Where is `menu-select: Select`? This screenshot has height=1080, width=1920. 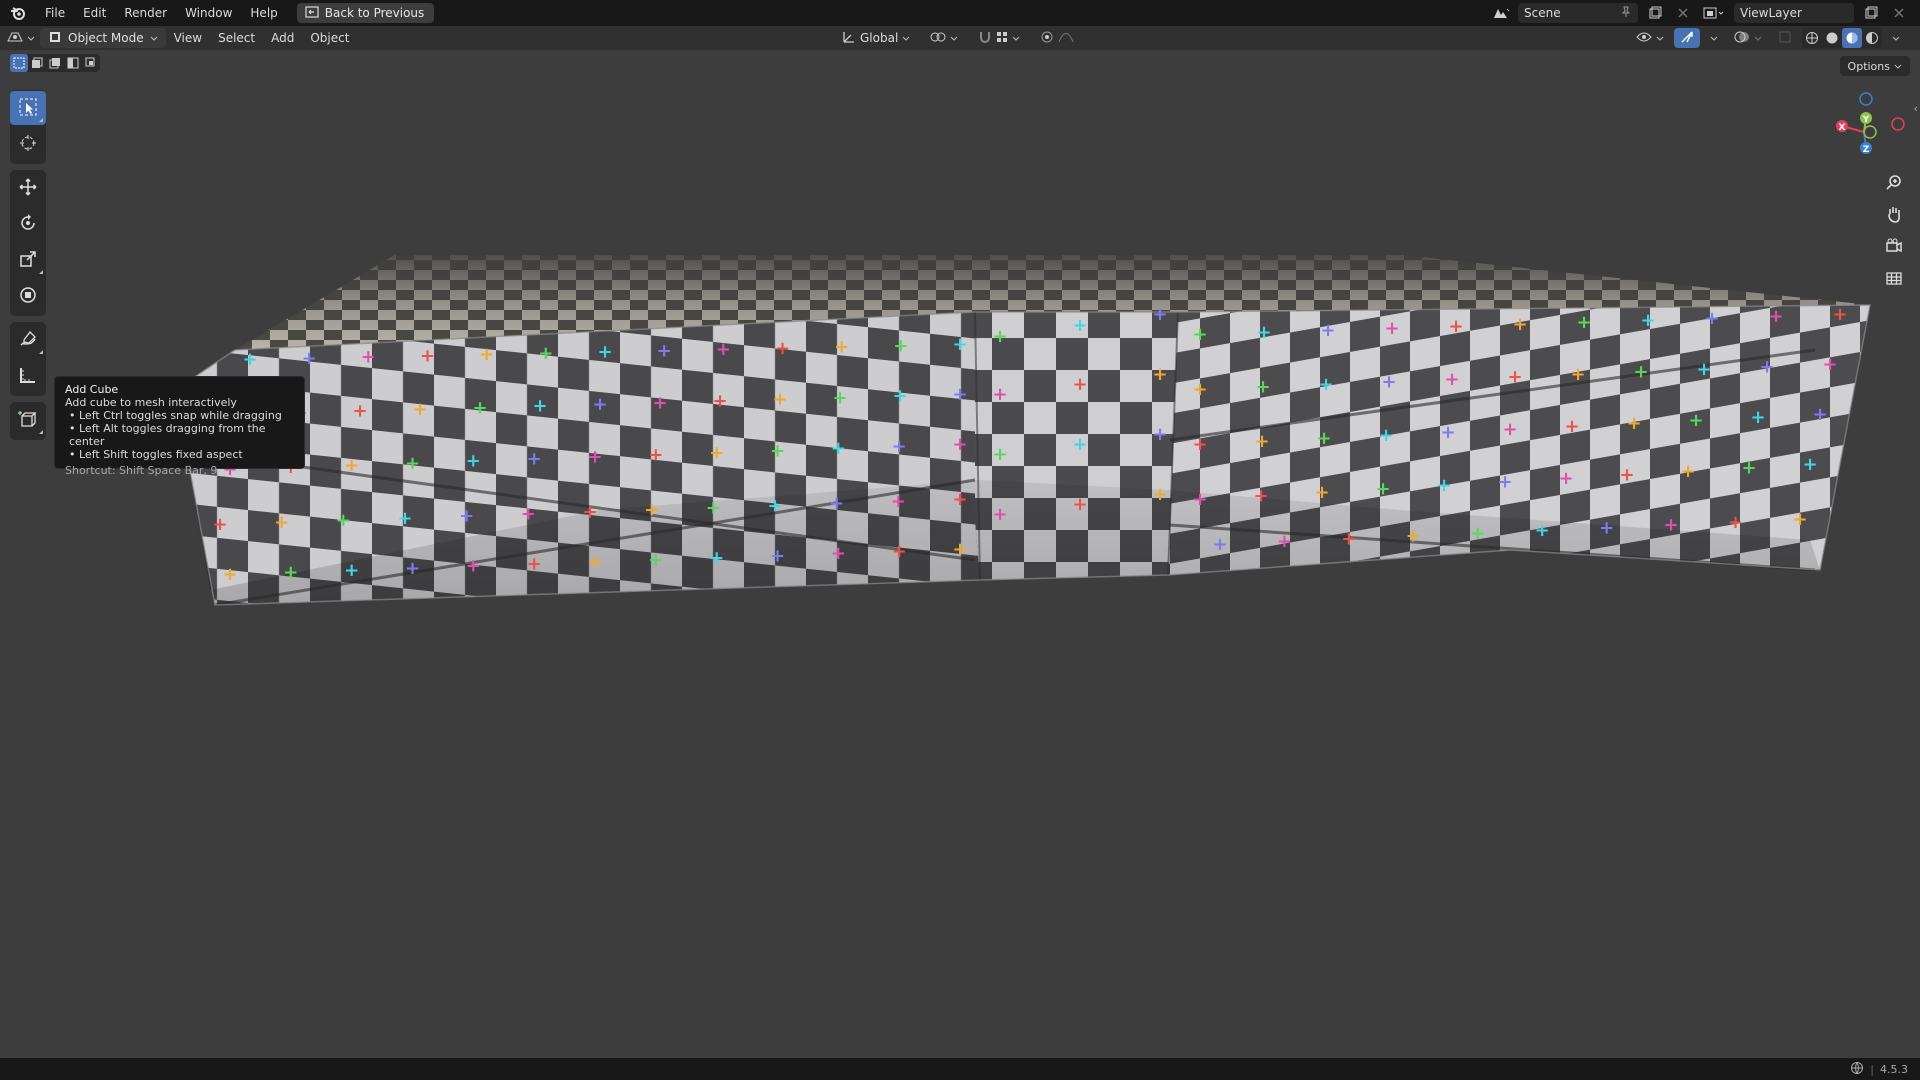 menu-select: Select is located at coordinates (236, 38).